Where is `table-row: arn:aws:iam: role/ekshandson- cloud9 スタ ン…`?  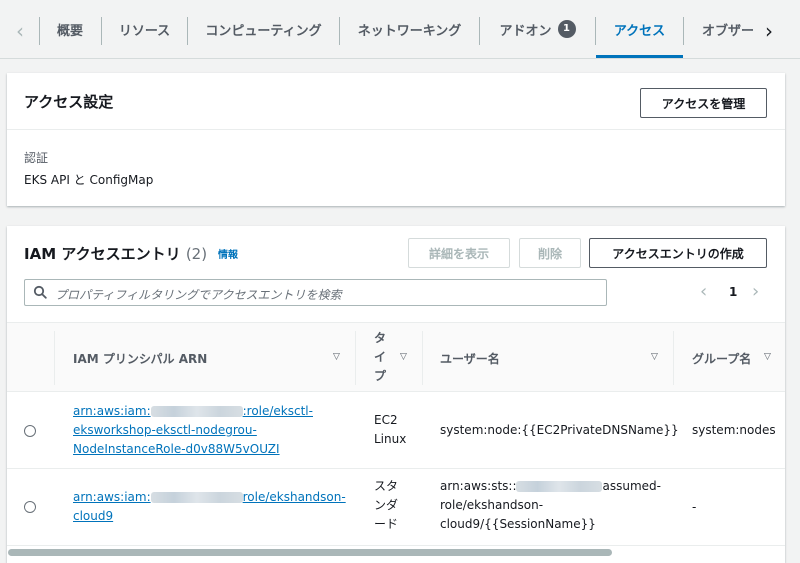
table-row: arn:aws:iam: role/ekshandson- cloud9 スタ ン… is located at coordinates (396, 508).